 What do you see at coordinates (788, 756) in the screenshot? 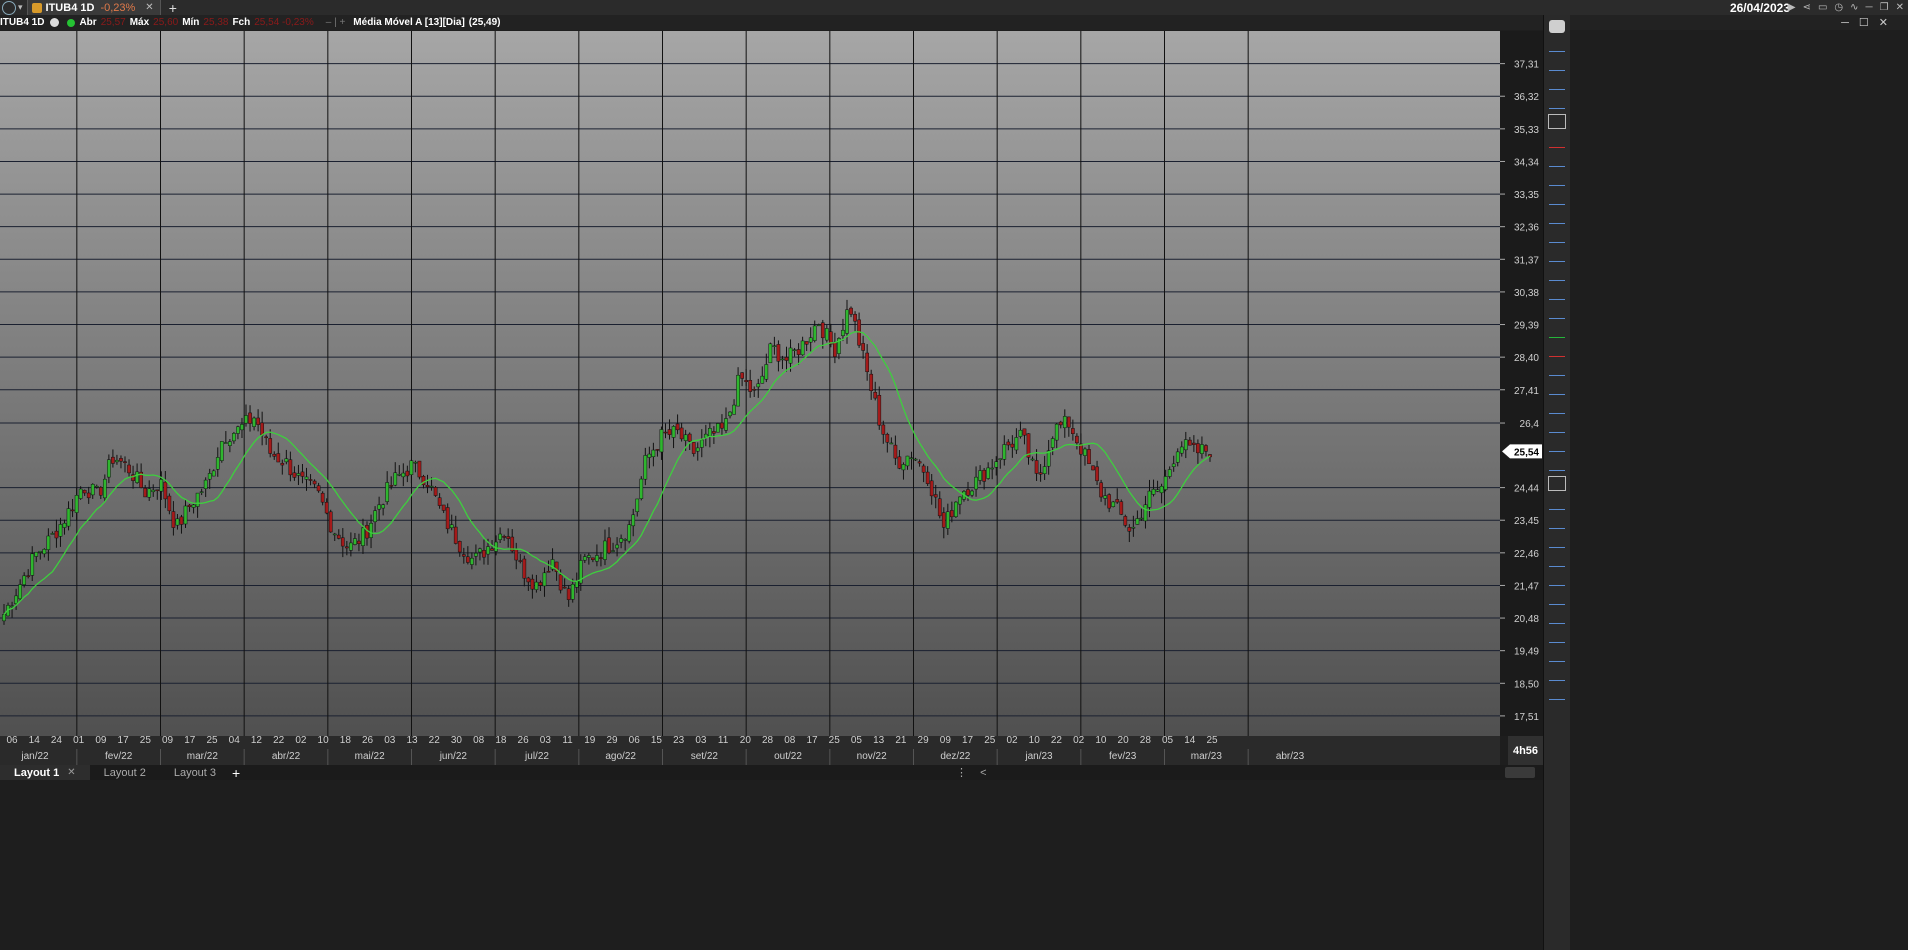
I see `month-tick-label: out/22` at bounding box center [788, 756].